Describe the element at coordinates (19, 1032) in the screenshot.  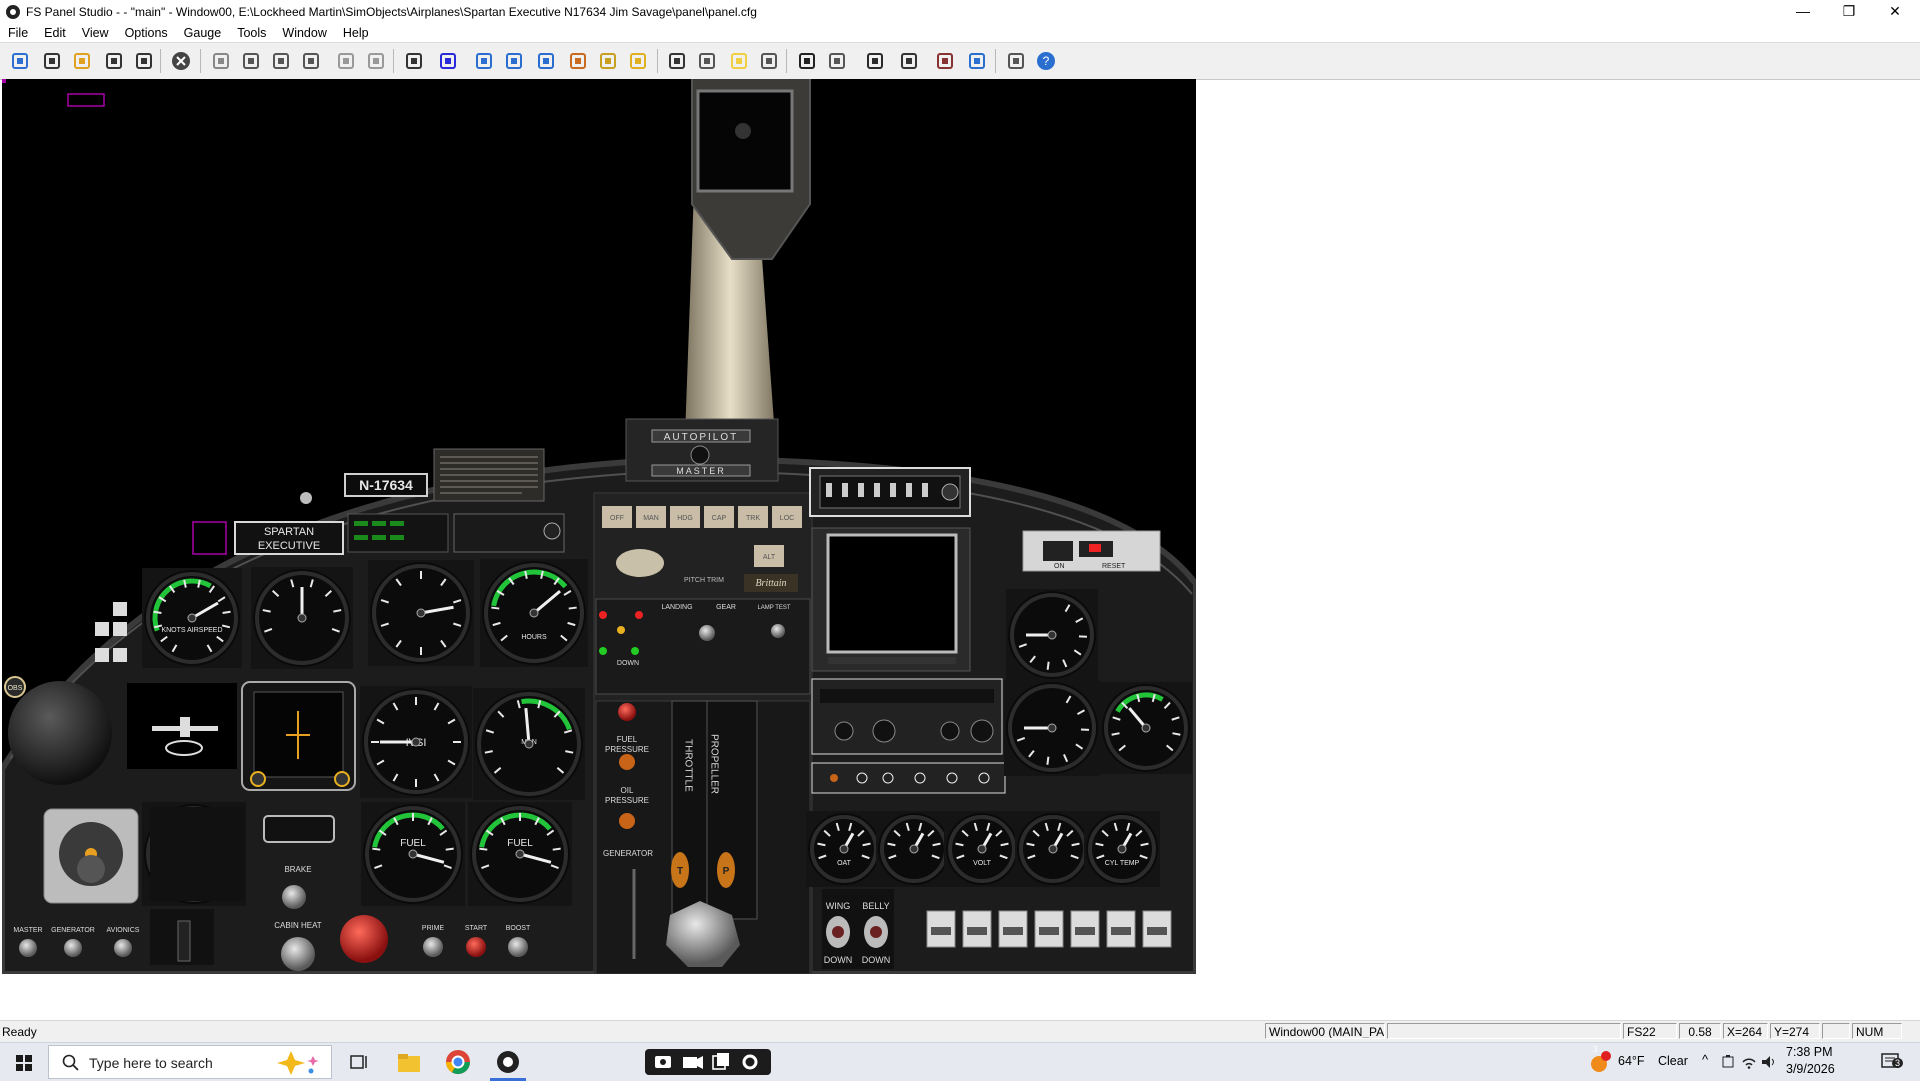
I see `status-ready: Ready` at that location.